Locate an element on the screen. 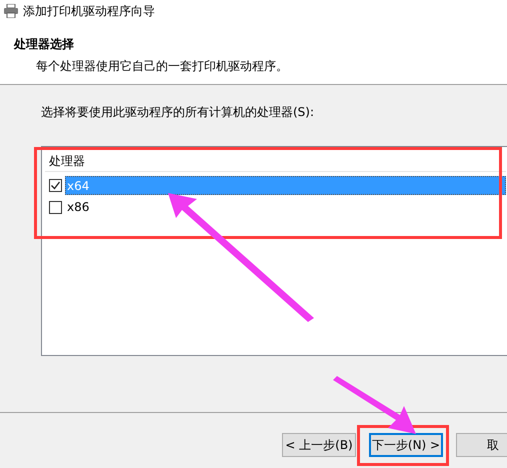 The width and height of the screenshot is (507, 468). wizard-button: < 上一步(B) is located at coordinates (319, 445).